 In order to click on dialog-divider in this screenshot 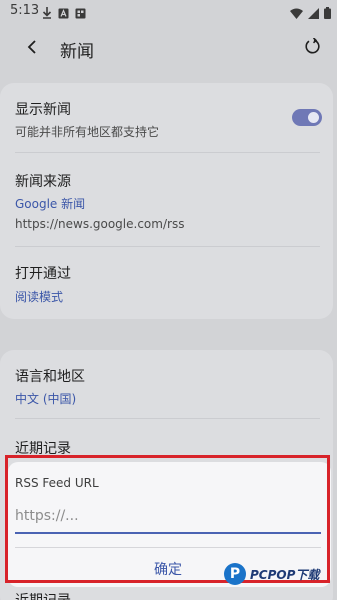, I will do `click(168, 547)`.